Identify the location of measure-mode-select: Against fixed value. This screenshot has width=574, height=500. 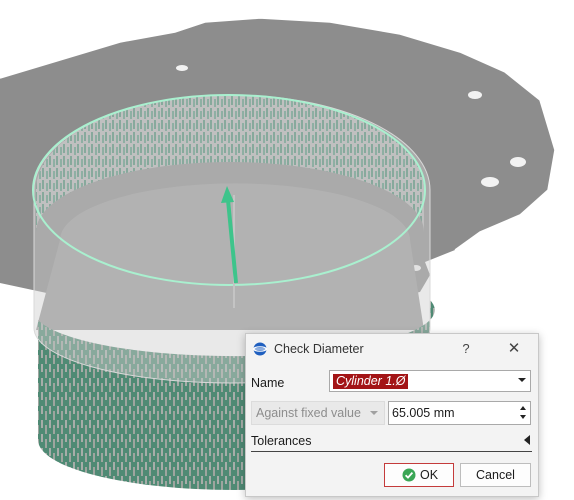
(318, 413).